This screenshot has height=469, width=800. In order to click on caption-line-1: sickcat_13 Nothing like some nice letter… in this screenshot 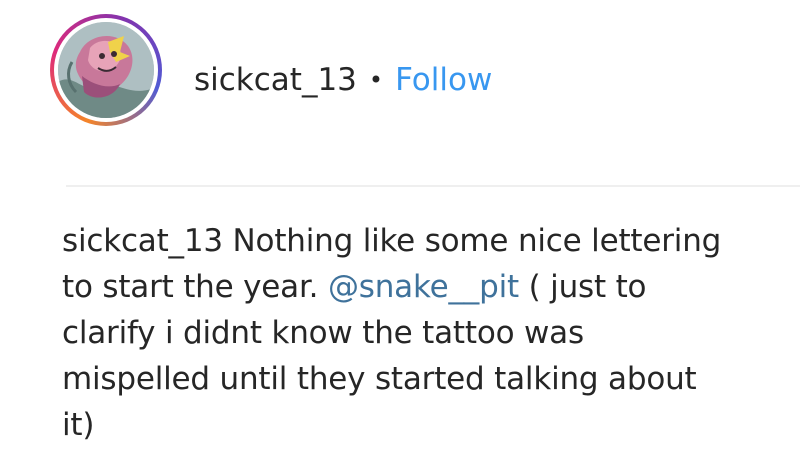, I will do `click(422, 241)`.